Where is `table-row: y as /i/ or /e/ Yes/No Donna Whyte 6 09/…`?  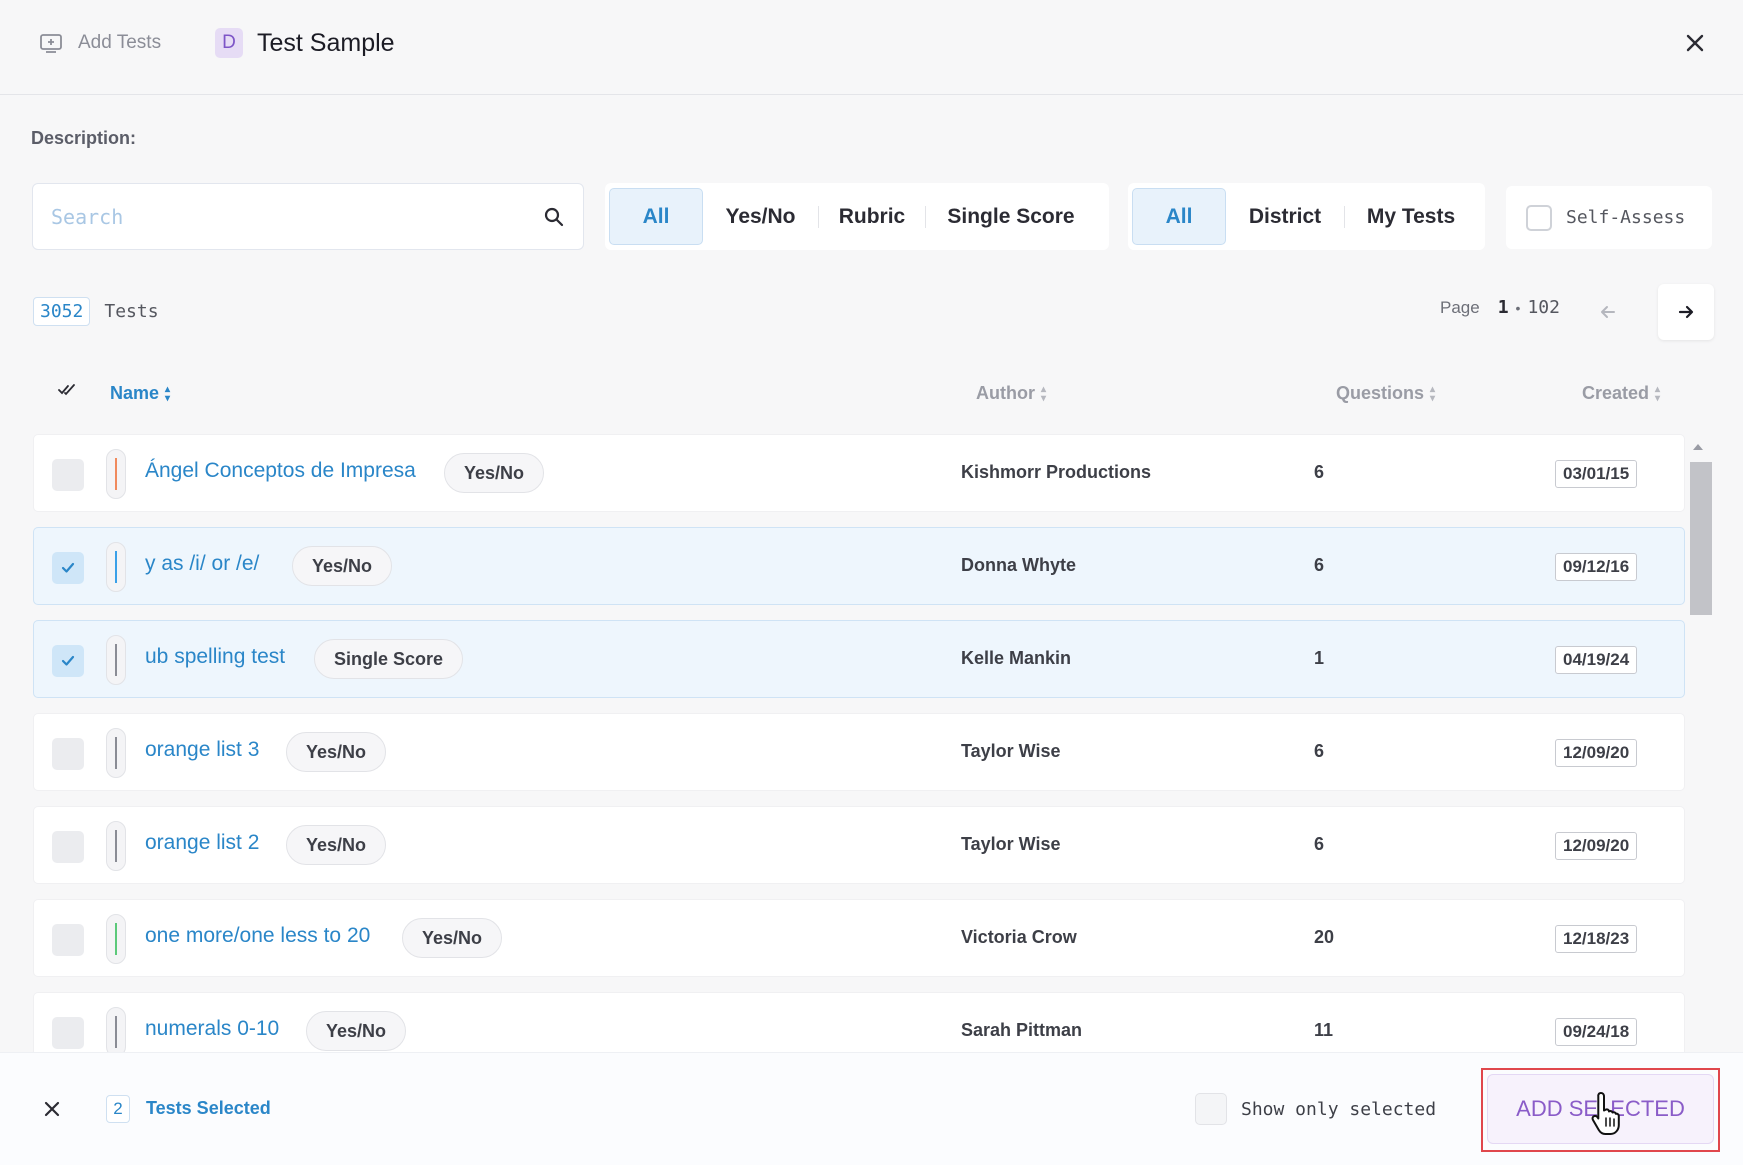 table-row: y as /i/ or /e/ Yes/No Donna Whyte 6 09/… is located at coordinates (859, 566).